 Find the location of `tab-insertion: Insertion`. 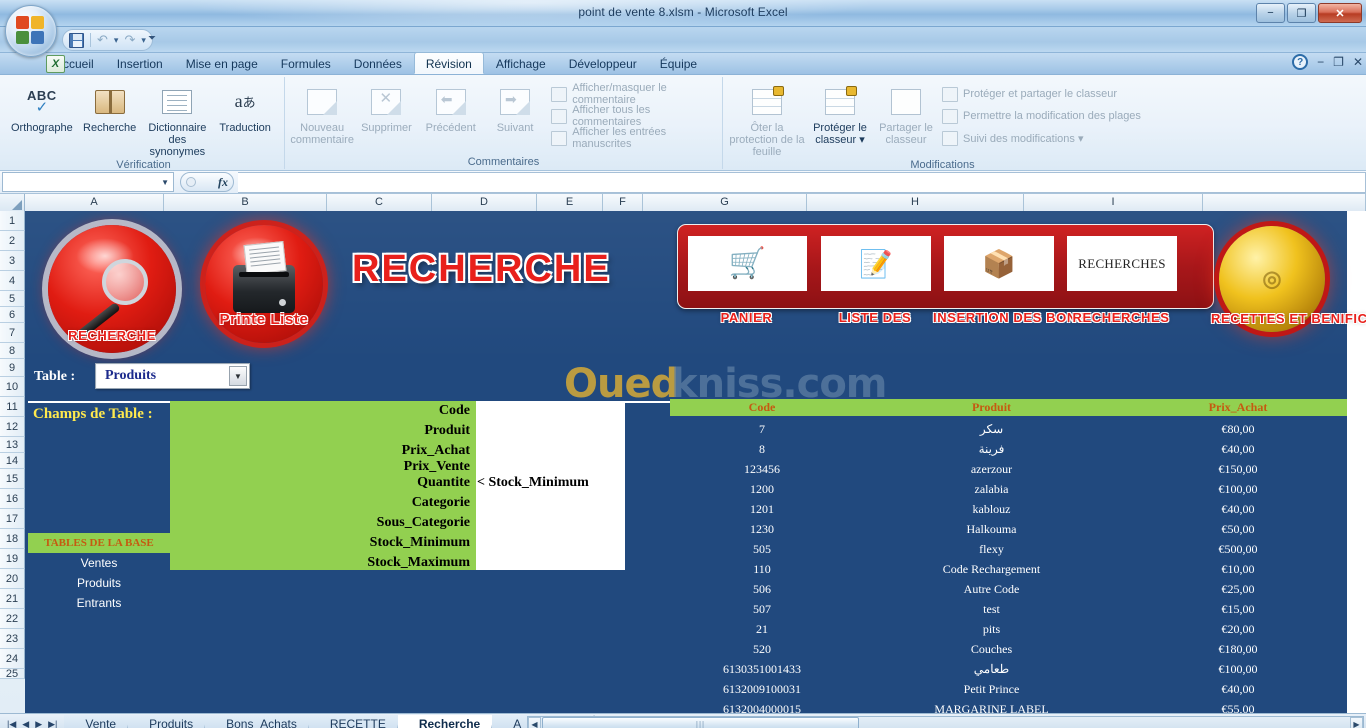

tab-insertion: Insertion is located at coordinates (140, 63).